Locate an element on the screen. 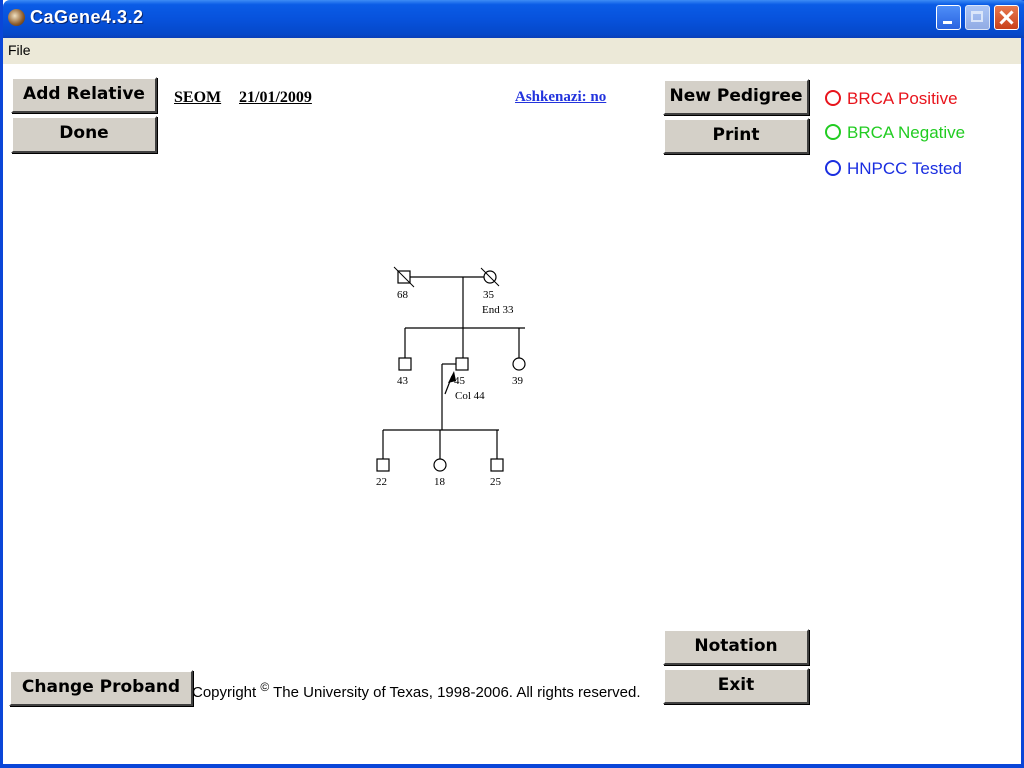 Image resolution: width=1024 pixels, height=768 pixels. ashkenazi-link: Ashkenazi: no is located at coordinates (560, 97).